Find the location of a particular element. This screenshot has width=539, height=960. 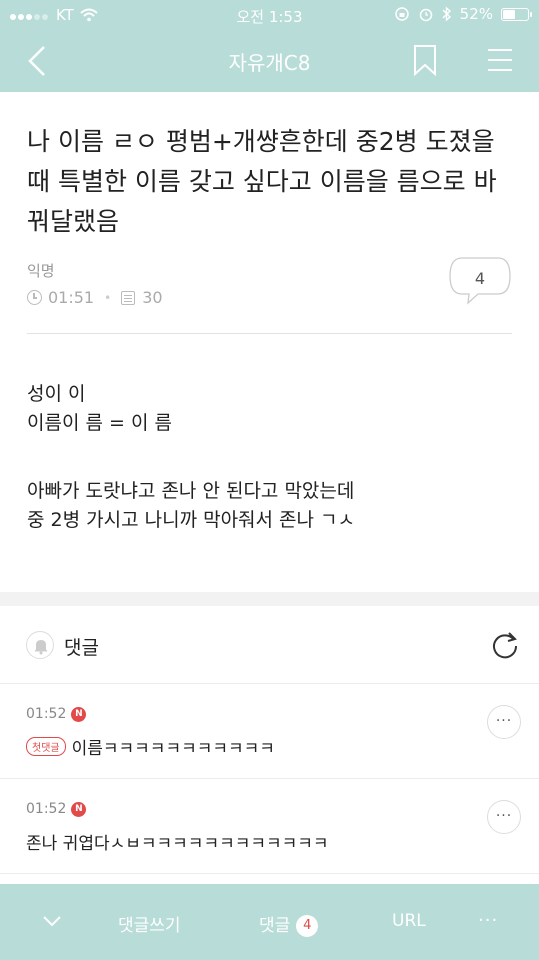

post-views: 30 is located at coordinates (152, 297).